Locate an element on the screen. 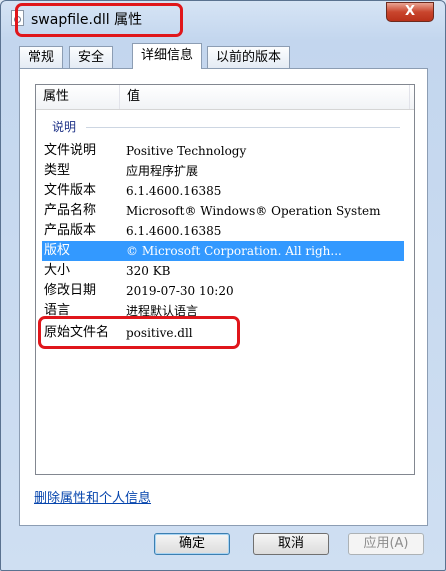  property-value: 320 KB is located at coordinates (148, 271).